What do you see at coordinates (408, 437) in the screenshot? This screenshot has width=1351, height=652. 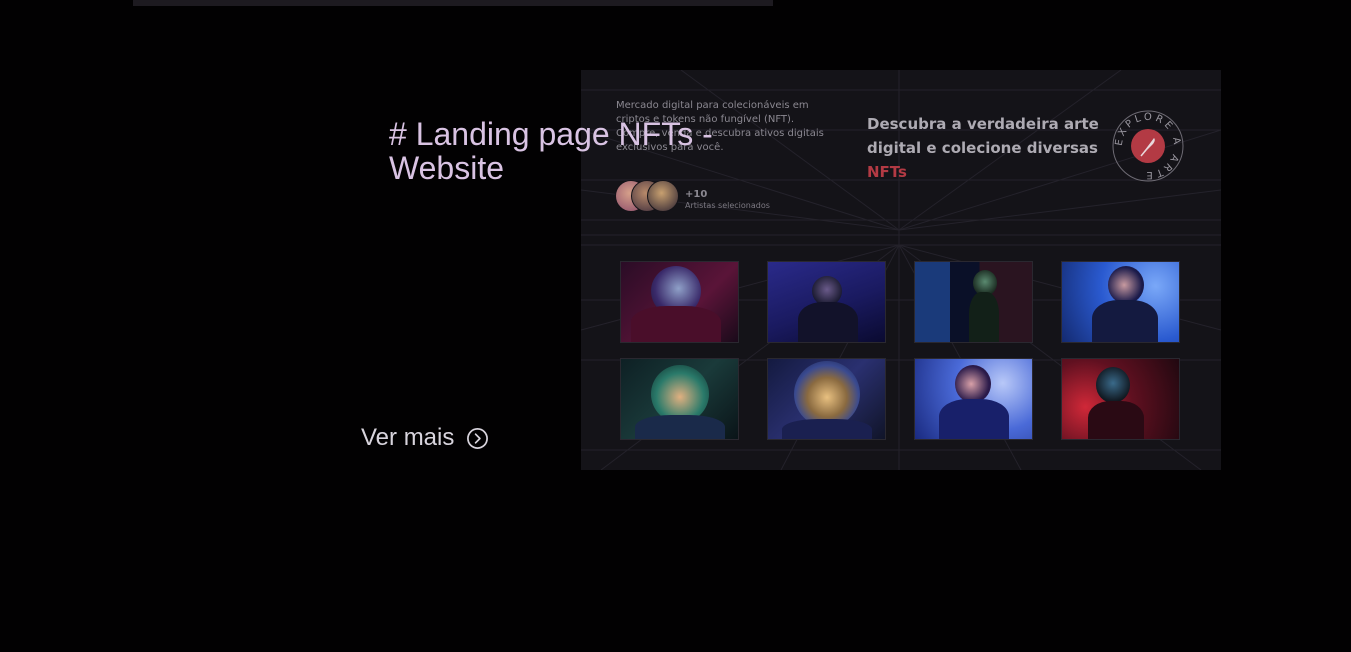 I see `ver-mais-label: Ver mais` at bounding box center [408, 437].